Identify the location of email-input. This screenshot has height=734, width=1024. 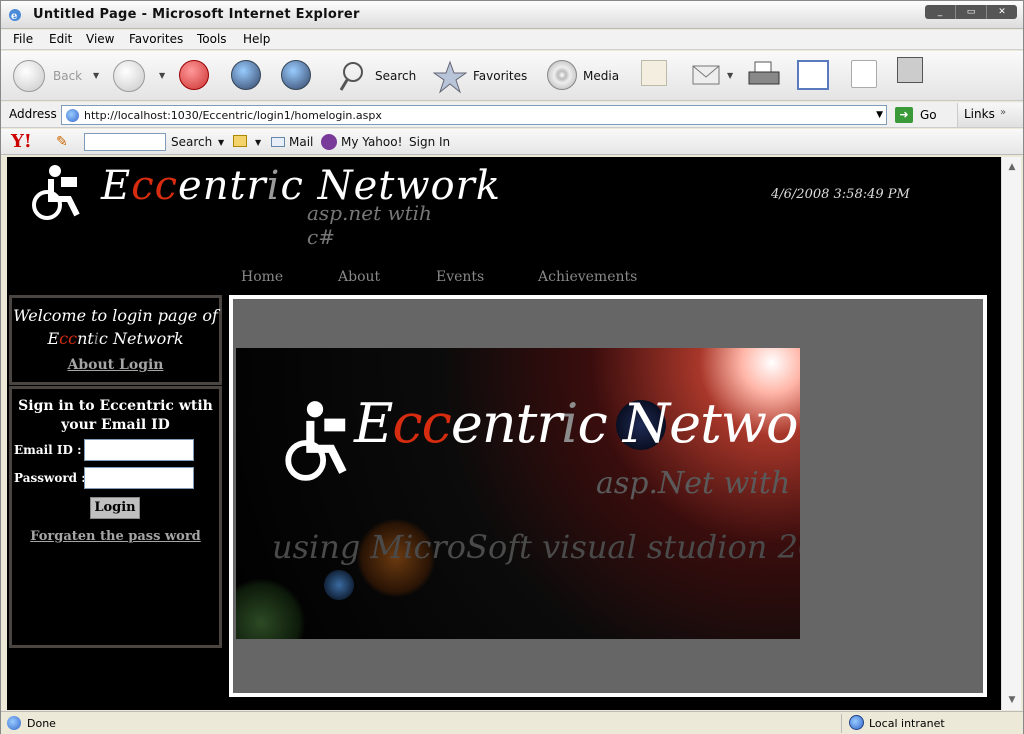
(139, 450).